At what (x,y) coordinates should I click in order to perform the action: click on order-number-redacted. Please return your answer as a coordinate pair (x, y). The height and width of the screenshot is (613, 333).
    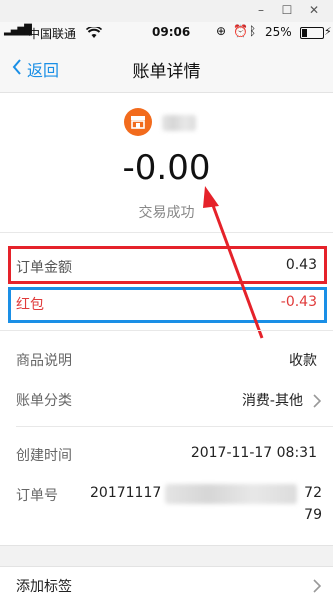
    Looking at the image, I should click on (231, 494).